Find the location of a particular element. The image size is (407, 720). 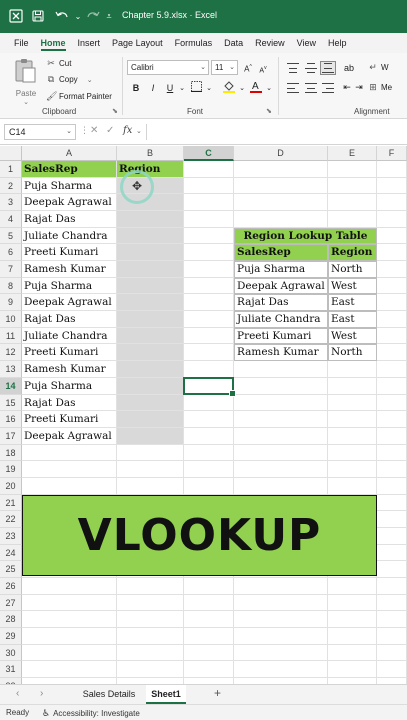

formula-input is located at coordinates (275, 132).